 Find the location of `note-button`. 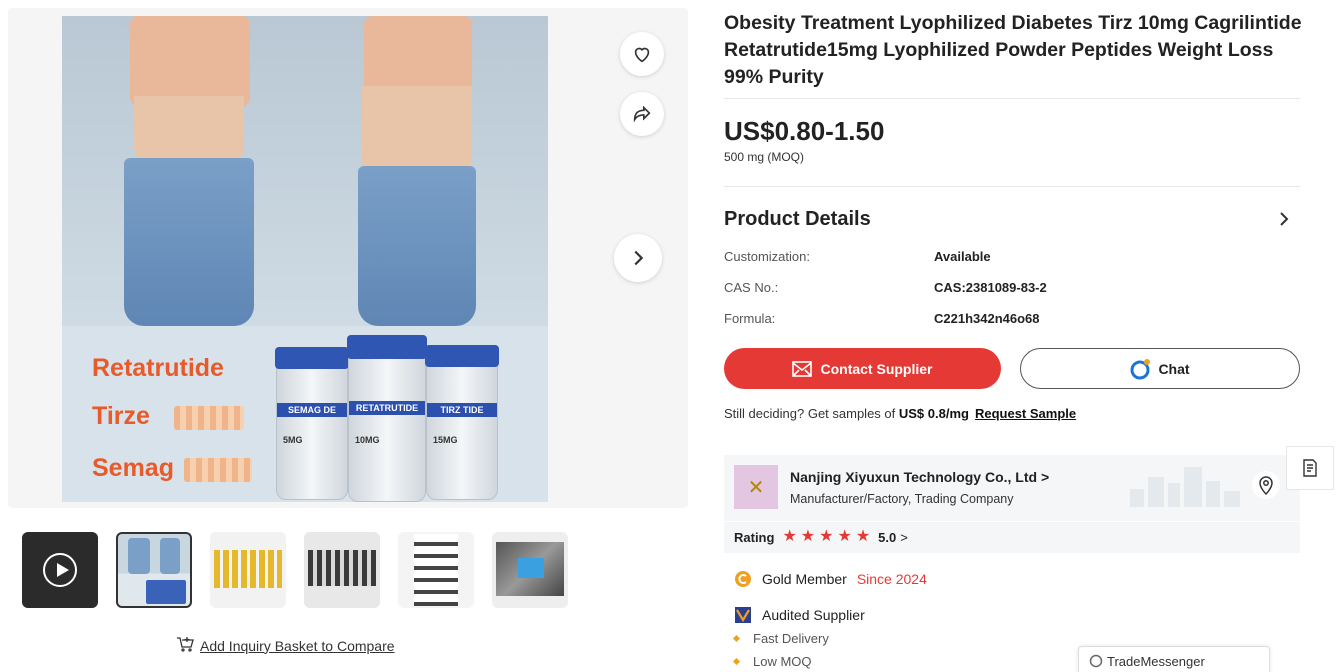

note-button is located at coordinates (1310, 468).